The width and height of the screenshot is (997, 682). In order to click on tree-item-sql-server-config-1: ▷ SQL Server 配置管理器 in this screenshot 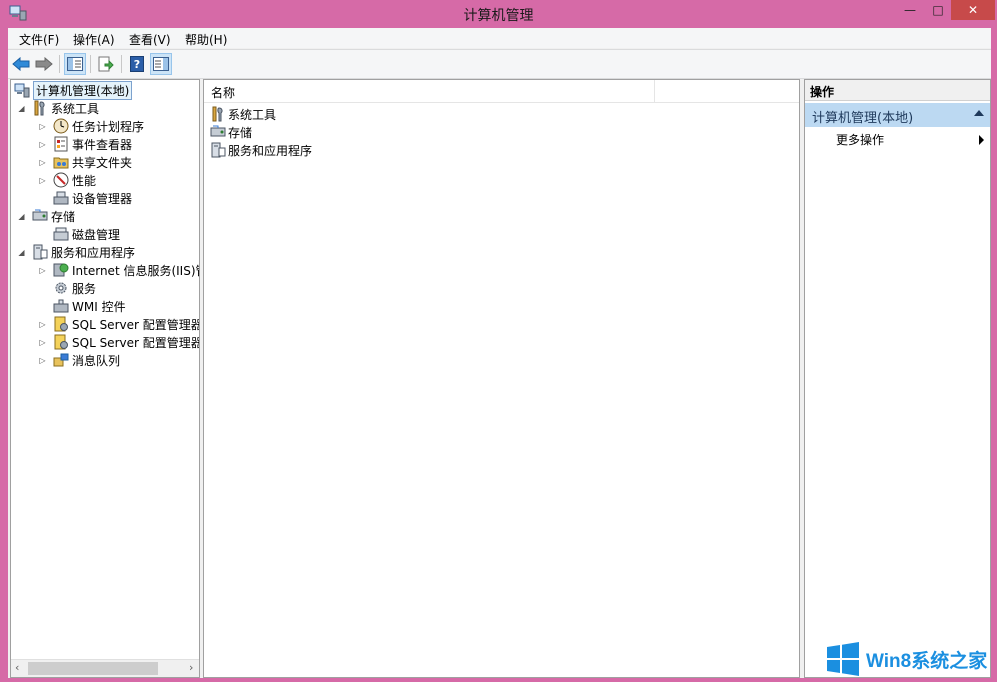, I will do `click(119, 324)`.